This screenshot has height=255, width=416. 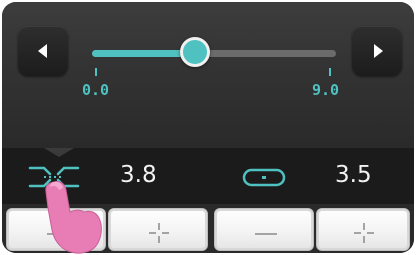 What do you see at coordinates (326, 90) in the screenshot?
I see `max-label: 9.0` at bounding box center [326, 90].